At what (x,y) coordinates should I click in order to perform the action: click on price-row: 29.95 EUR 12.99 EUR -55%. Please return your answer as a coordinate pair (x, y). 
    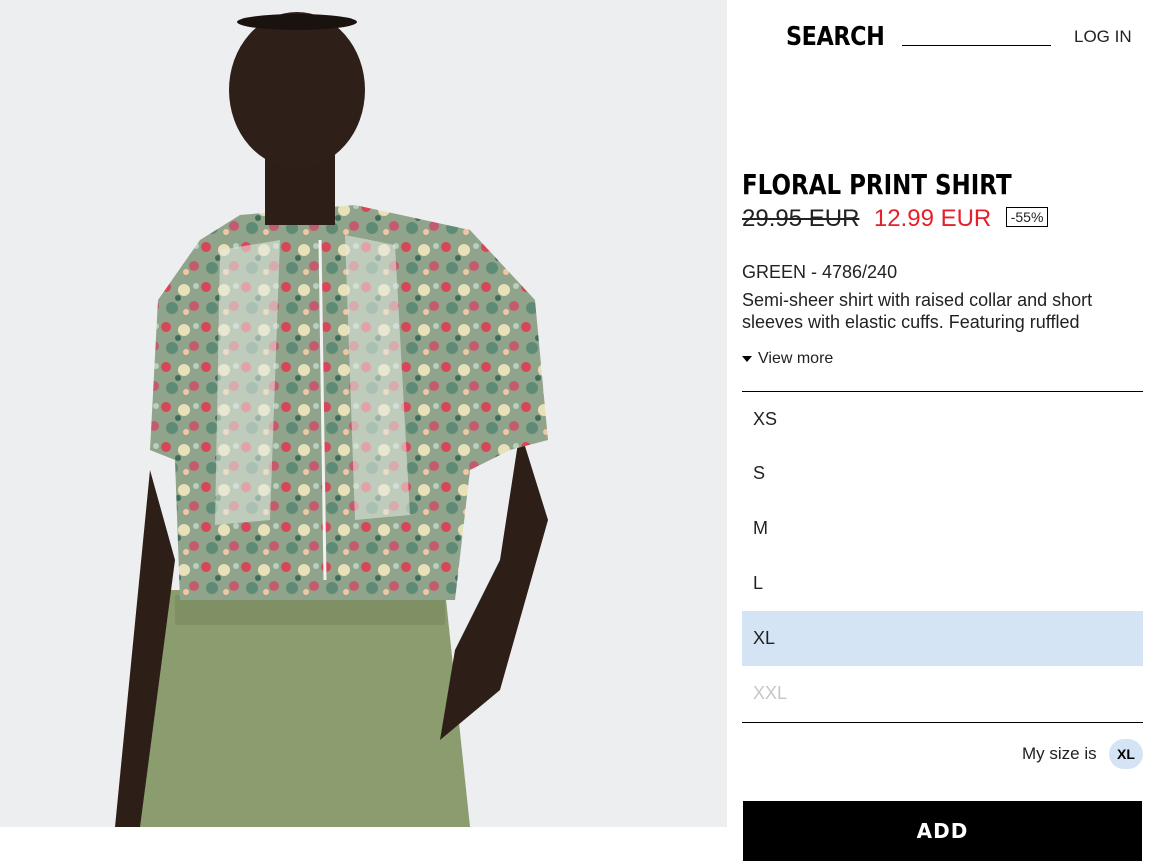
    Looking at the image, I should click on (895, 219).